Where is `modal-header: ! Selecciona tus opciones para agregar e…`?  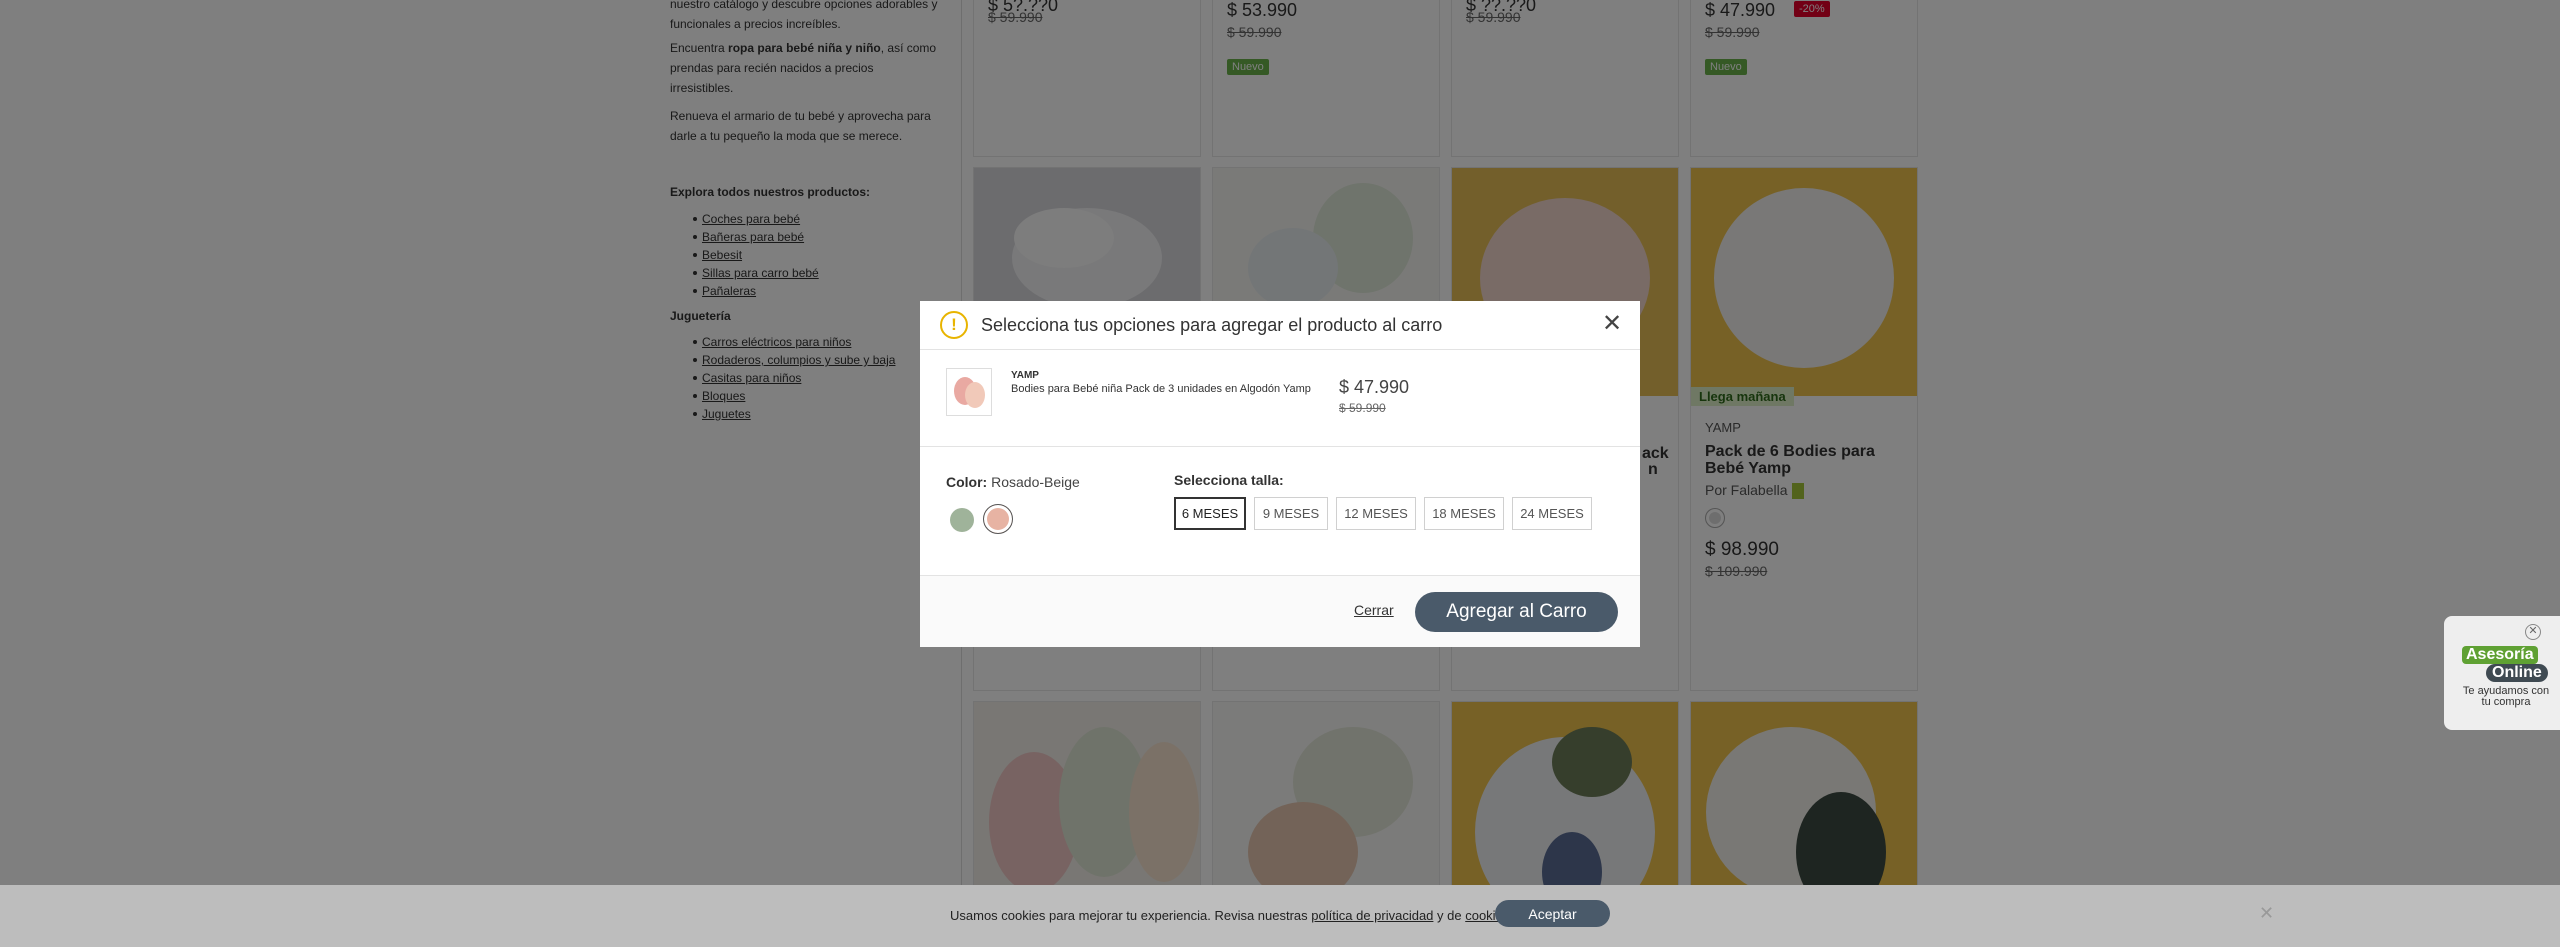 modal-header: ! Selecciona tus opciones para agregar e… is located at coordinates (1280, 325).